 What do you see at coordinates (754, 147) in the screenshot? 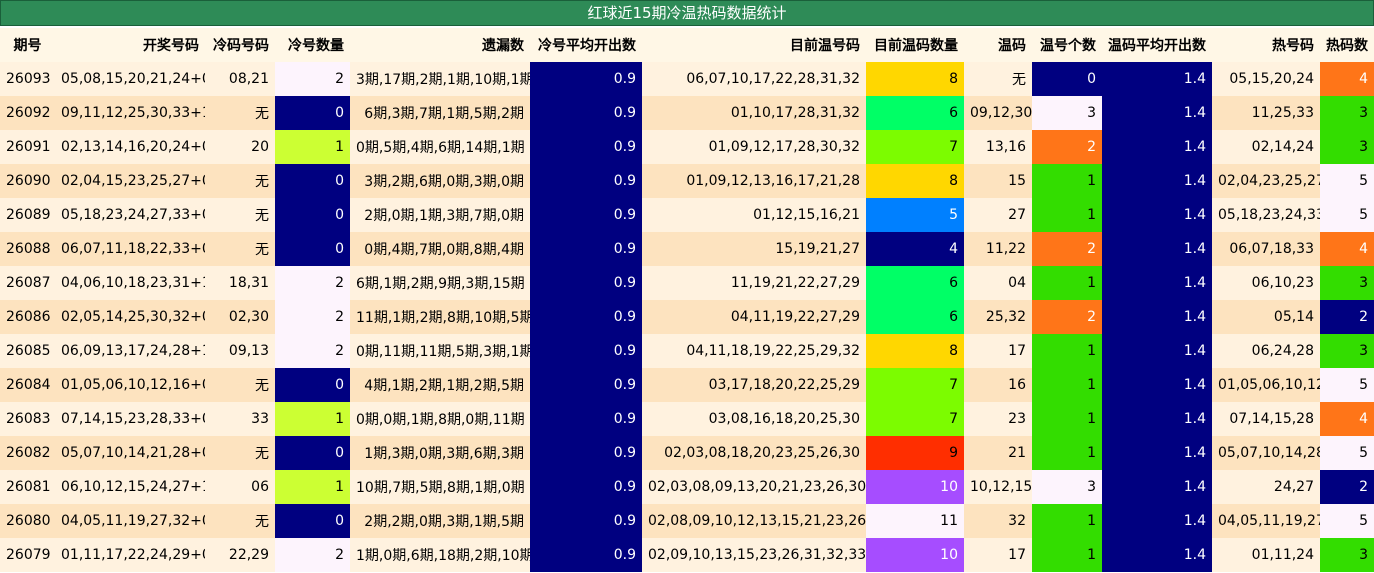
I see `cell-warm-now: 01,09,12,17,28,30,32` at bounding box center [754, 147].